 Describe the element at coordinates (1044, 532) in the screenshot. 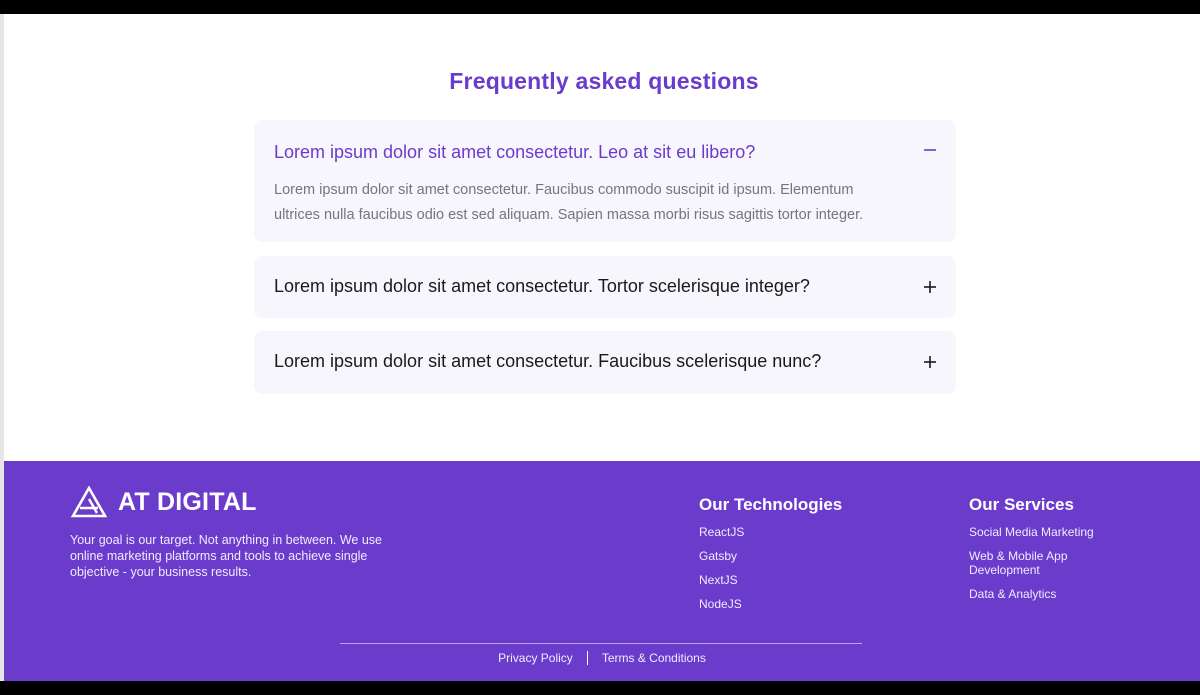

I see `service-link-social-media: Social Media Marketing` at that location.